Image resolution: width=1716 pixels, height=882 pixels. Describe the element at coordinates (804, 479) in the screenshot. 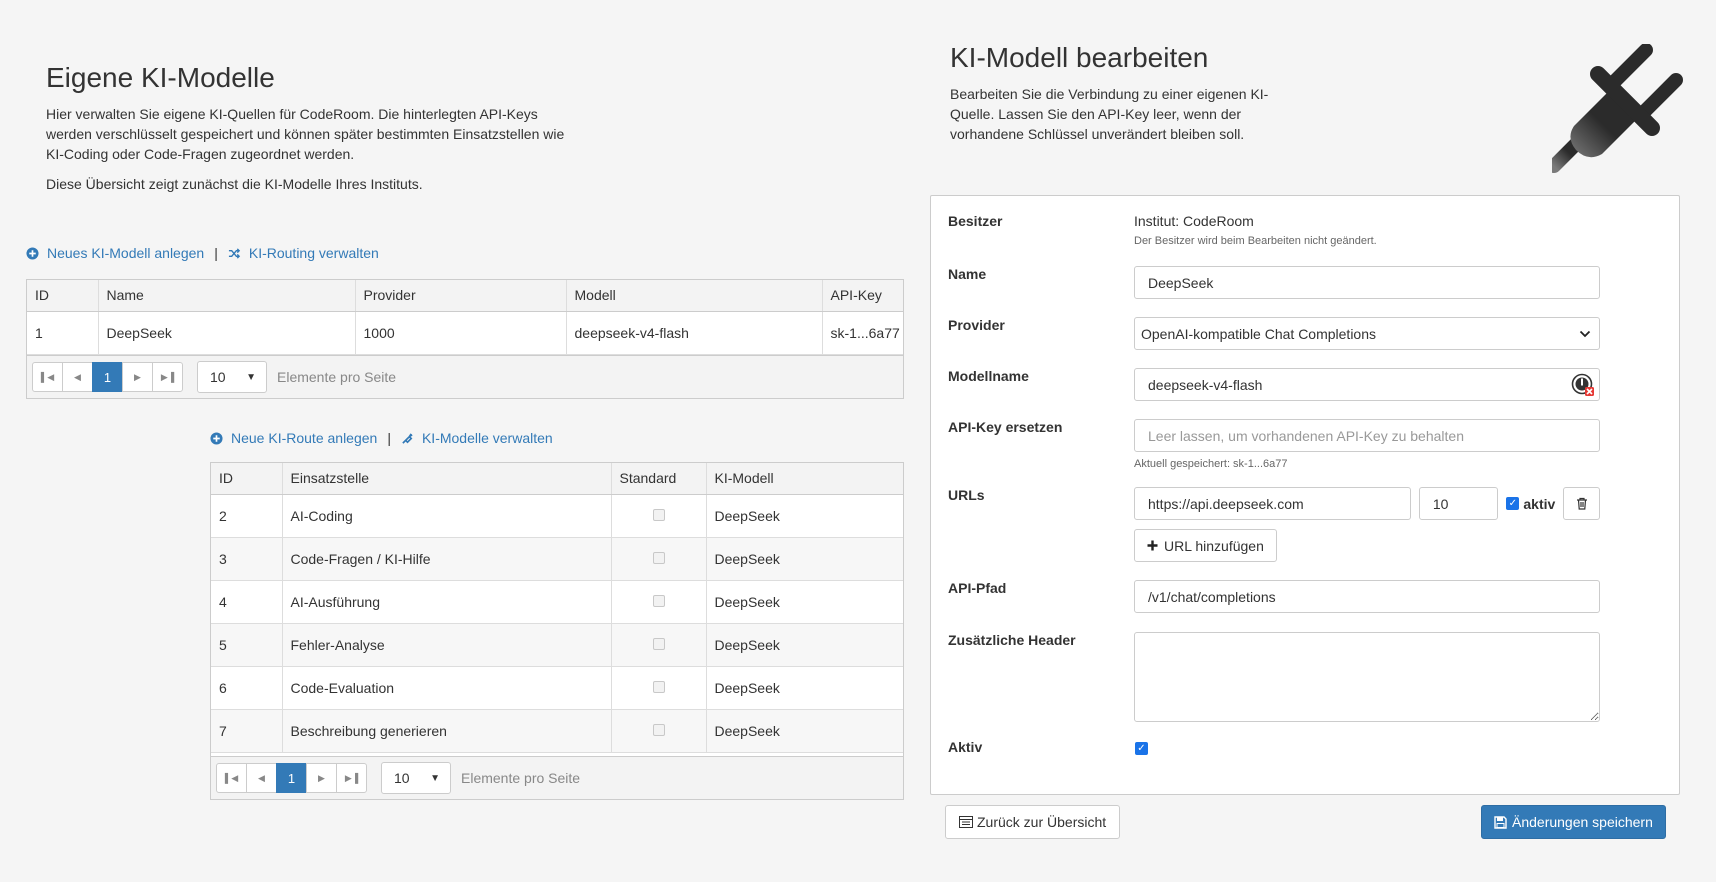

I see `col-header-model: KI-Modell` at that location.